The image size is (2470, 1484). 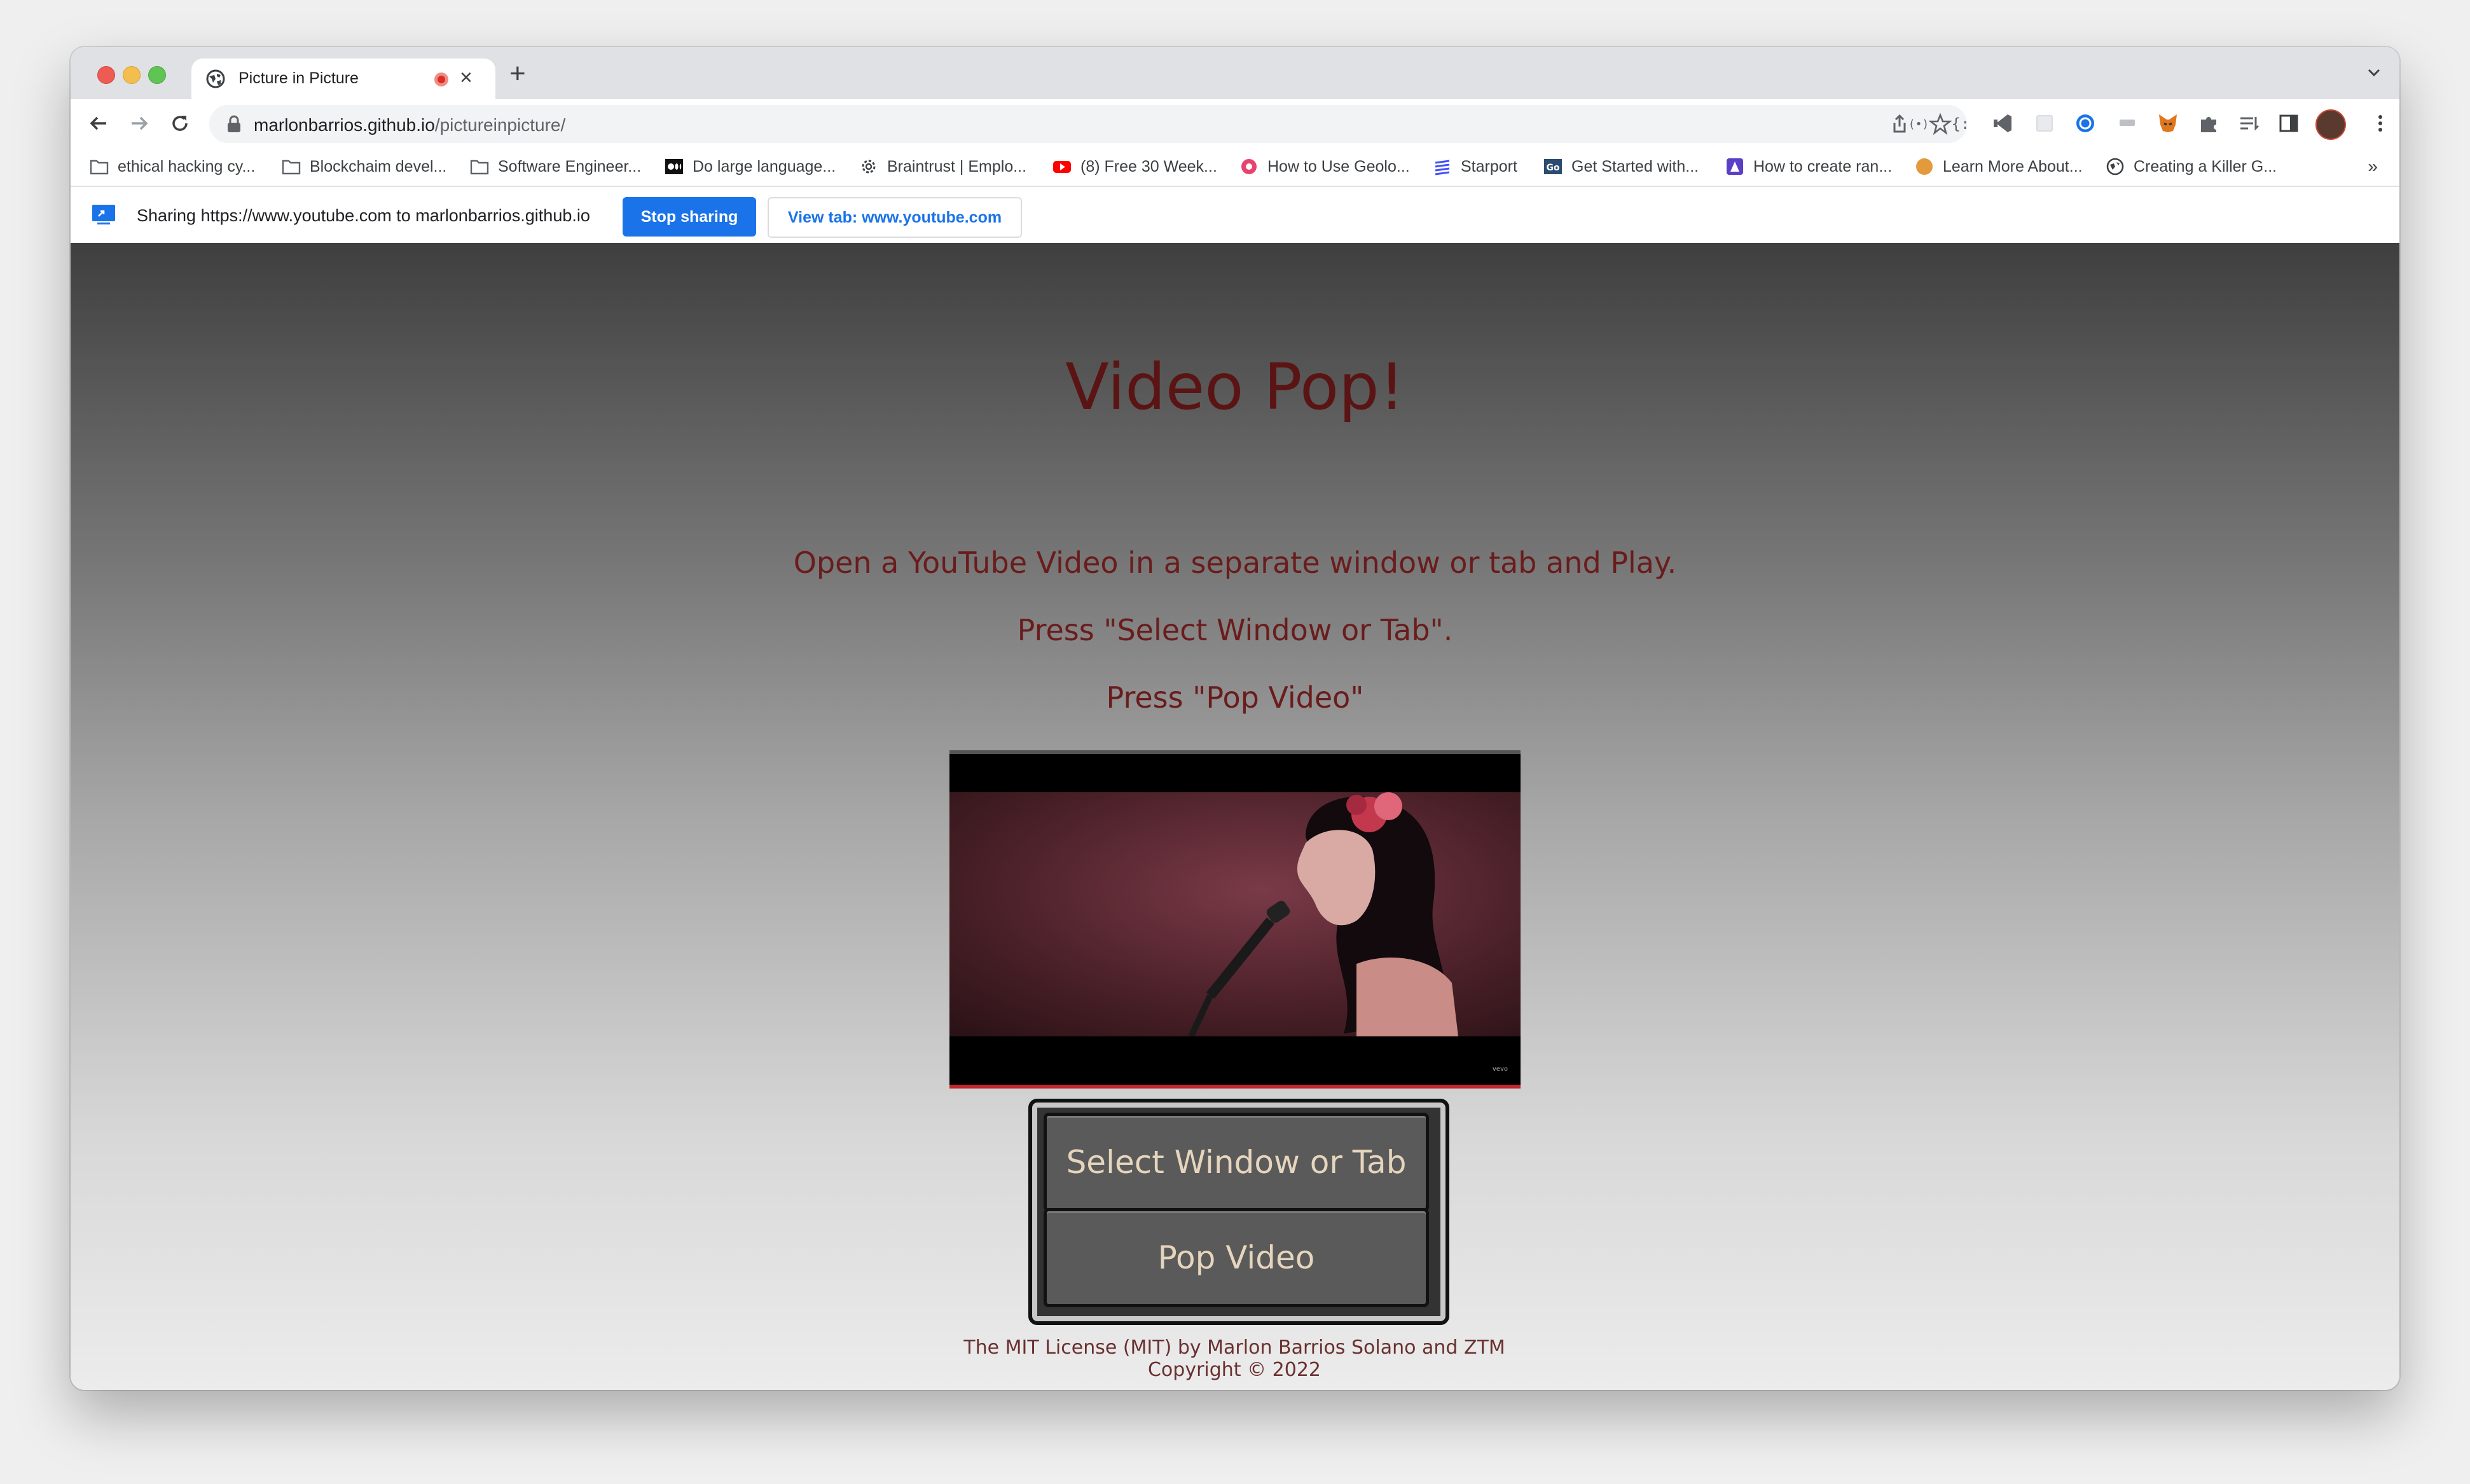 I want to click on tab-title: Picture in Picture, so click(x=298, y=78).